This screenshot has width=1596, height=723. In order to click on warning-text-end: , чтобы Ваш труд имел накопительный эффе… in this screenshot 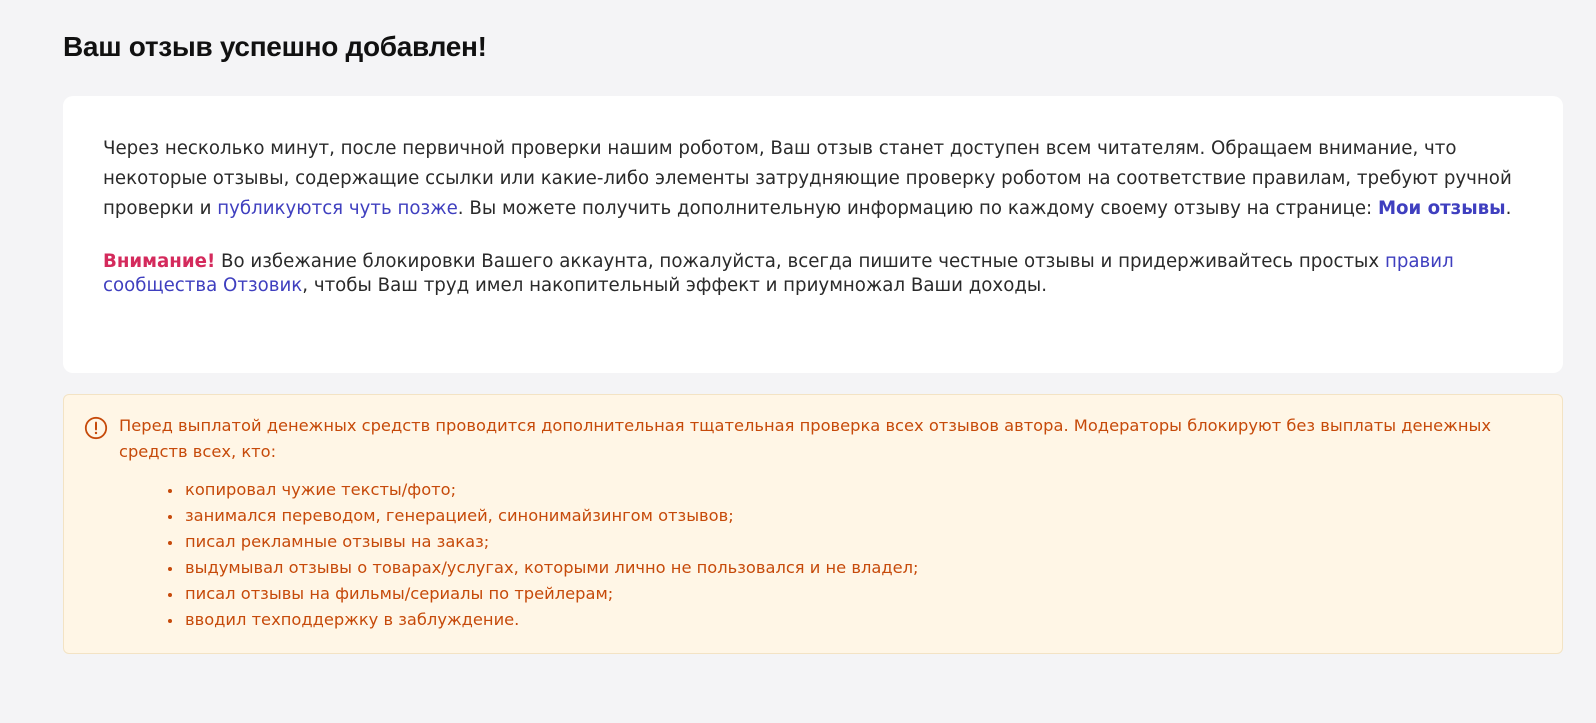, I will do `click(675, 285)`.